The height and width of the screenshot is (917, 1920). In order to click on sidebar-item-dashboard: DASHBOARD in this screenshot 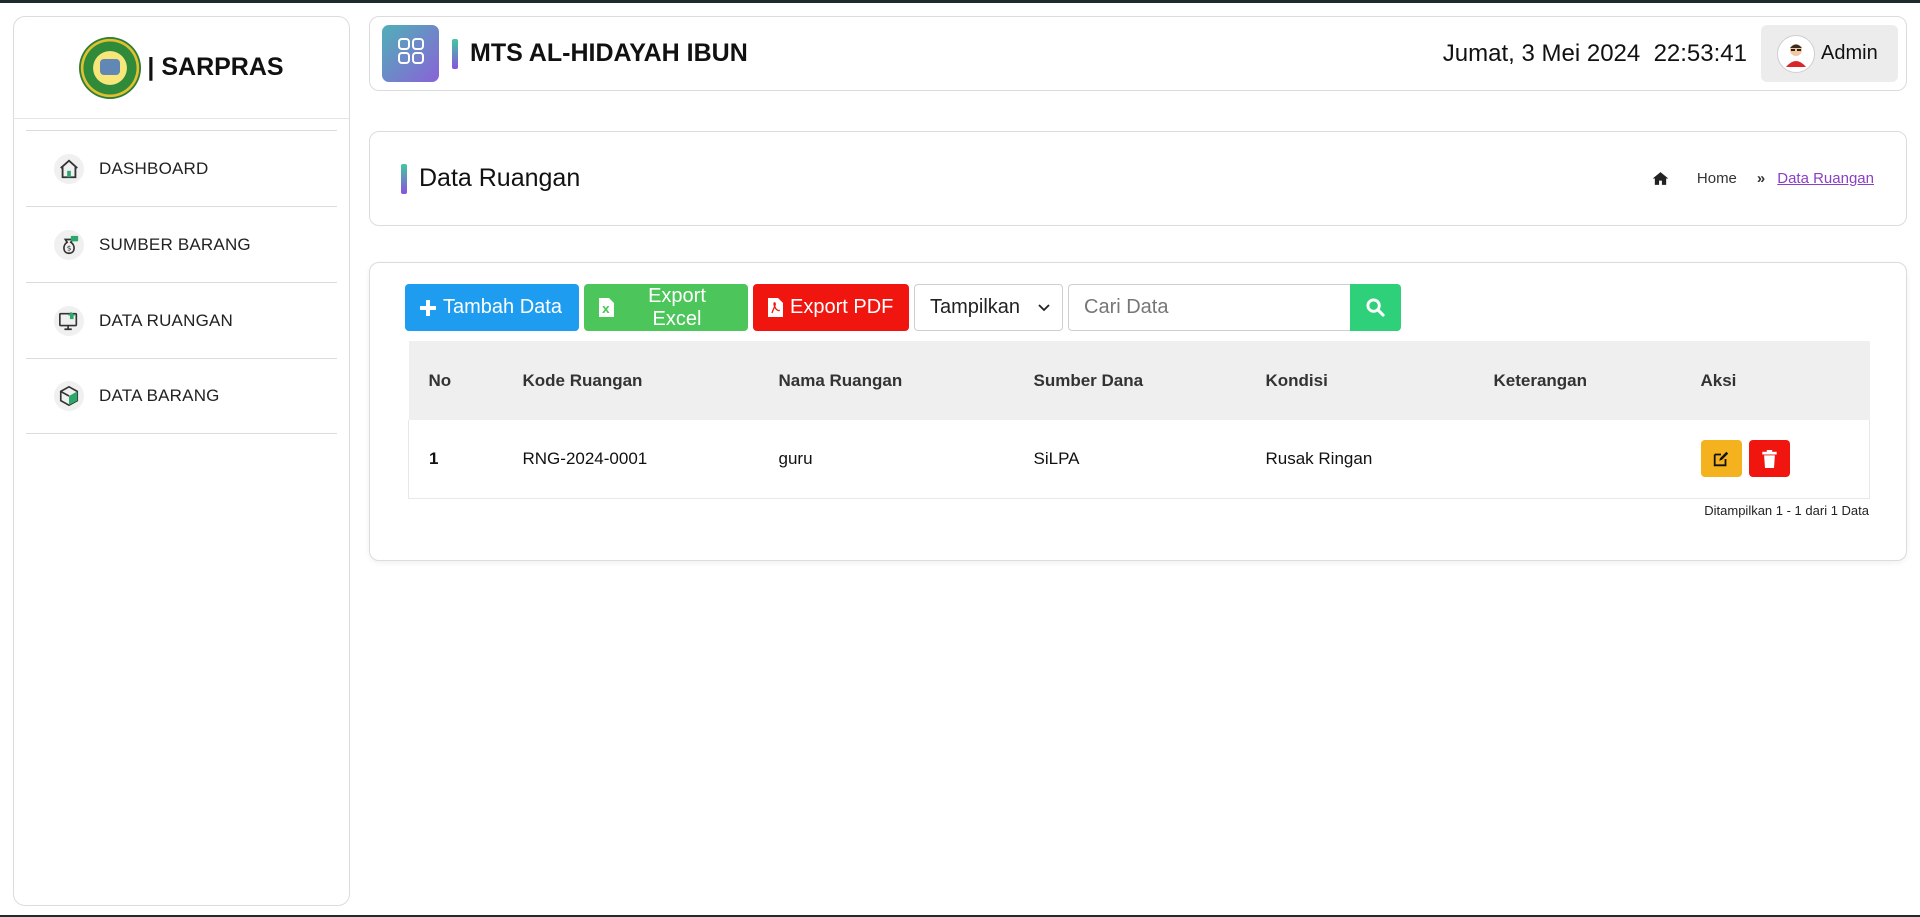, I will do `click(181, 168)`.